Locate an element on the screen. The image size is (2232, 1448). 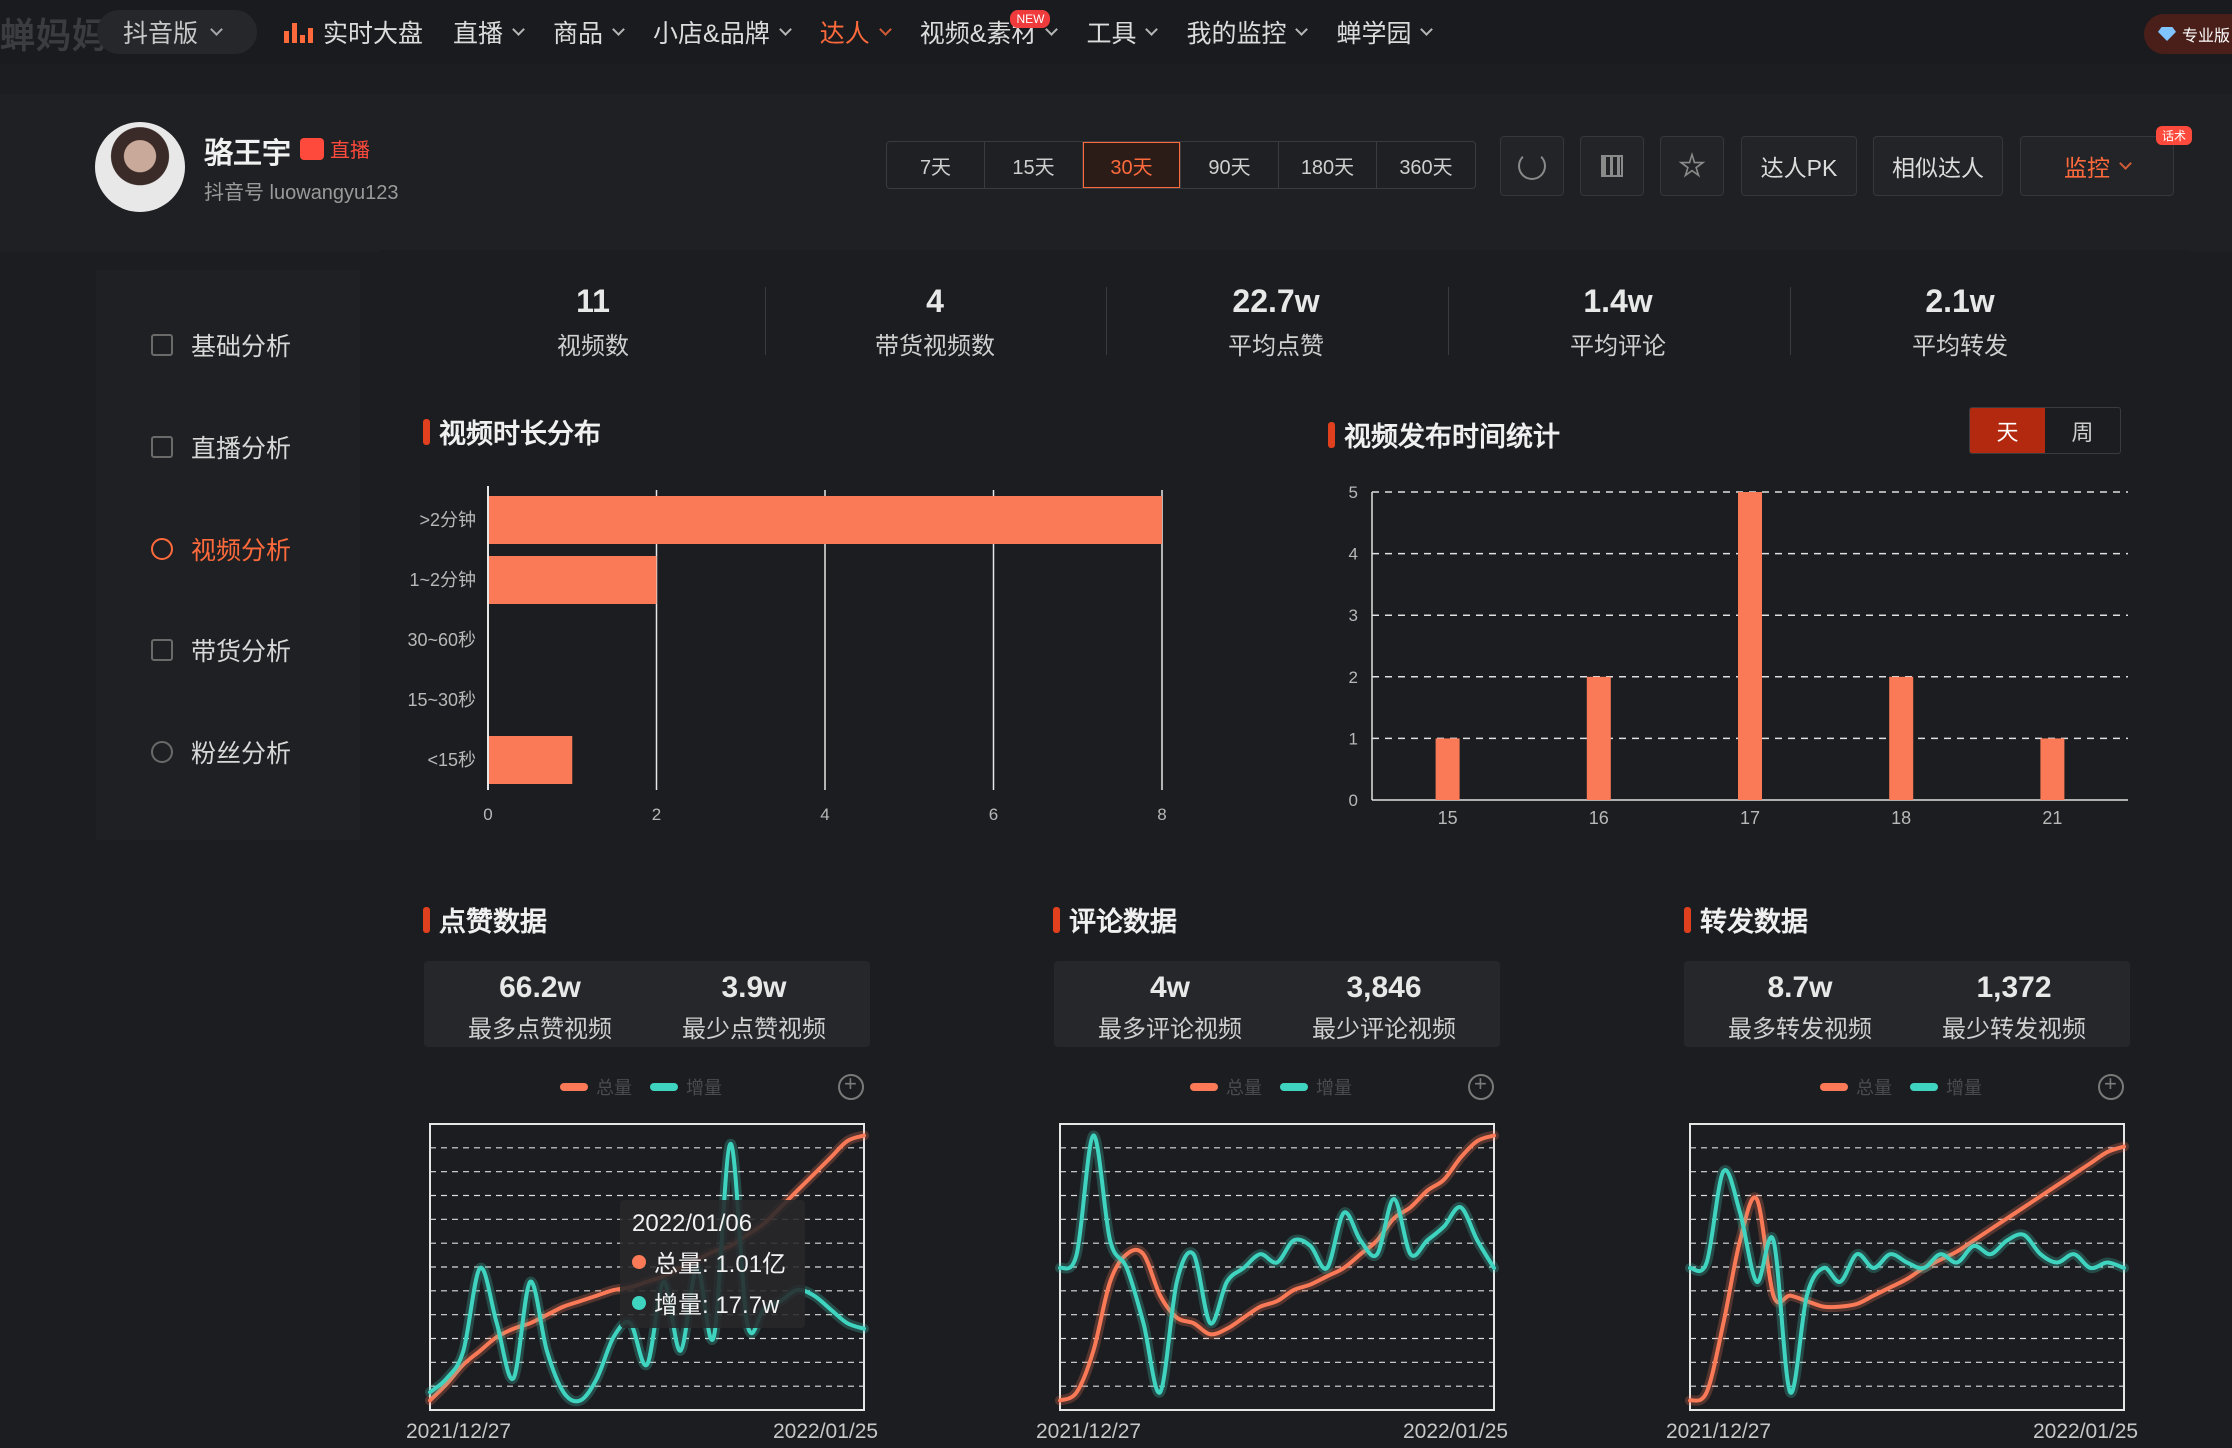
x-tick-label: 8 is located at coordinates (1161, 814).